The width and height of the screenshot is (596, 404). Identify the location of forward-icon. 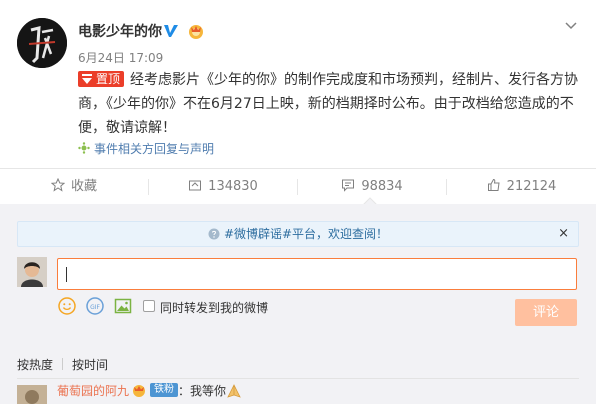
(195, 185).